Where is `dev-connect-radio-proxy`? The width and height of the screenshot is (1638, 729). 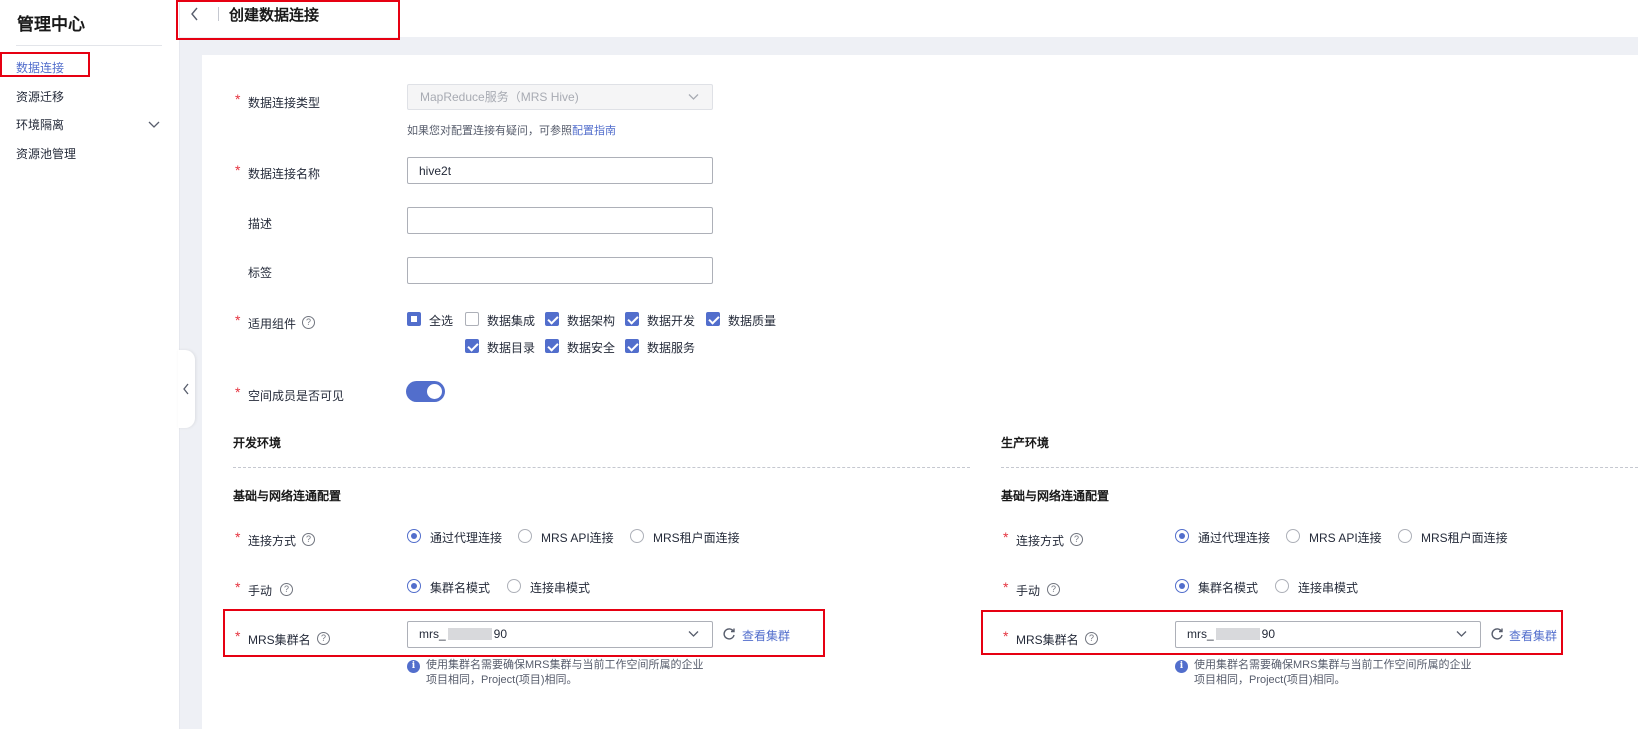 dev-connect-radio-proxy is located at coordinates (414, 536).